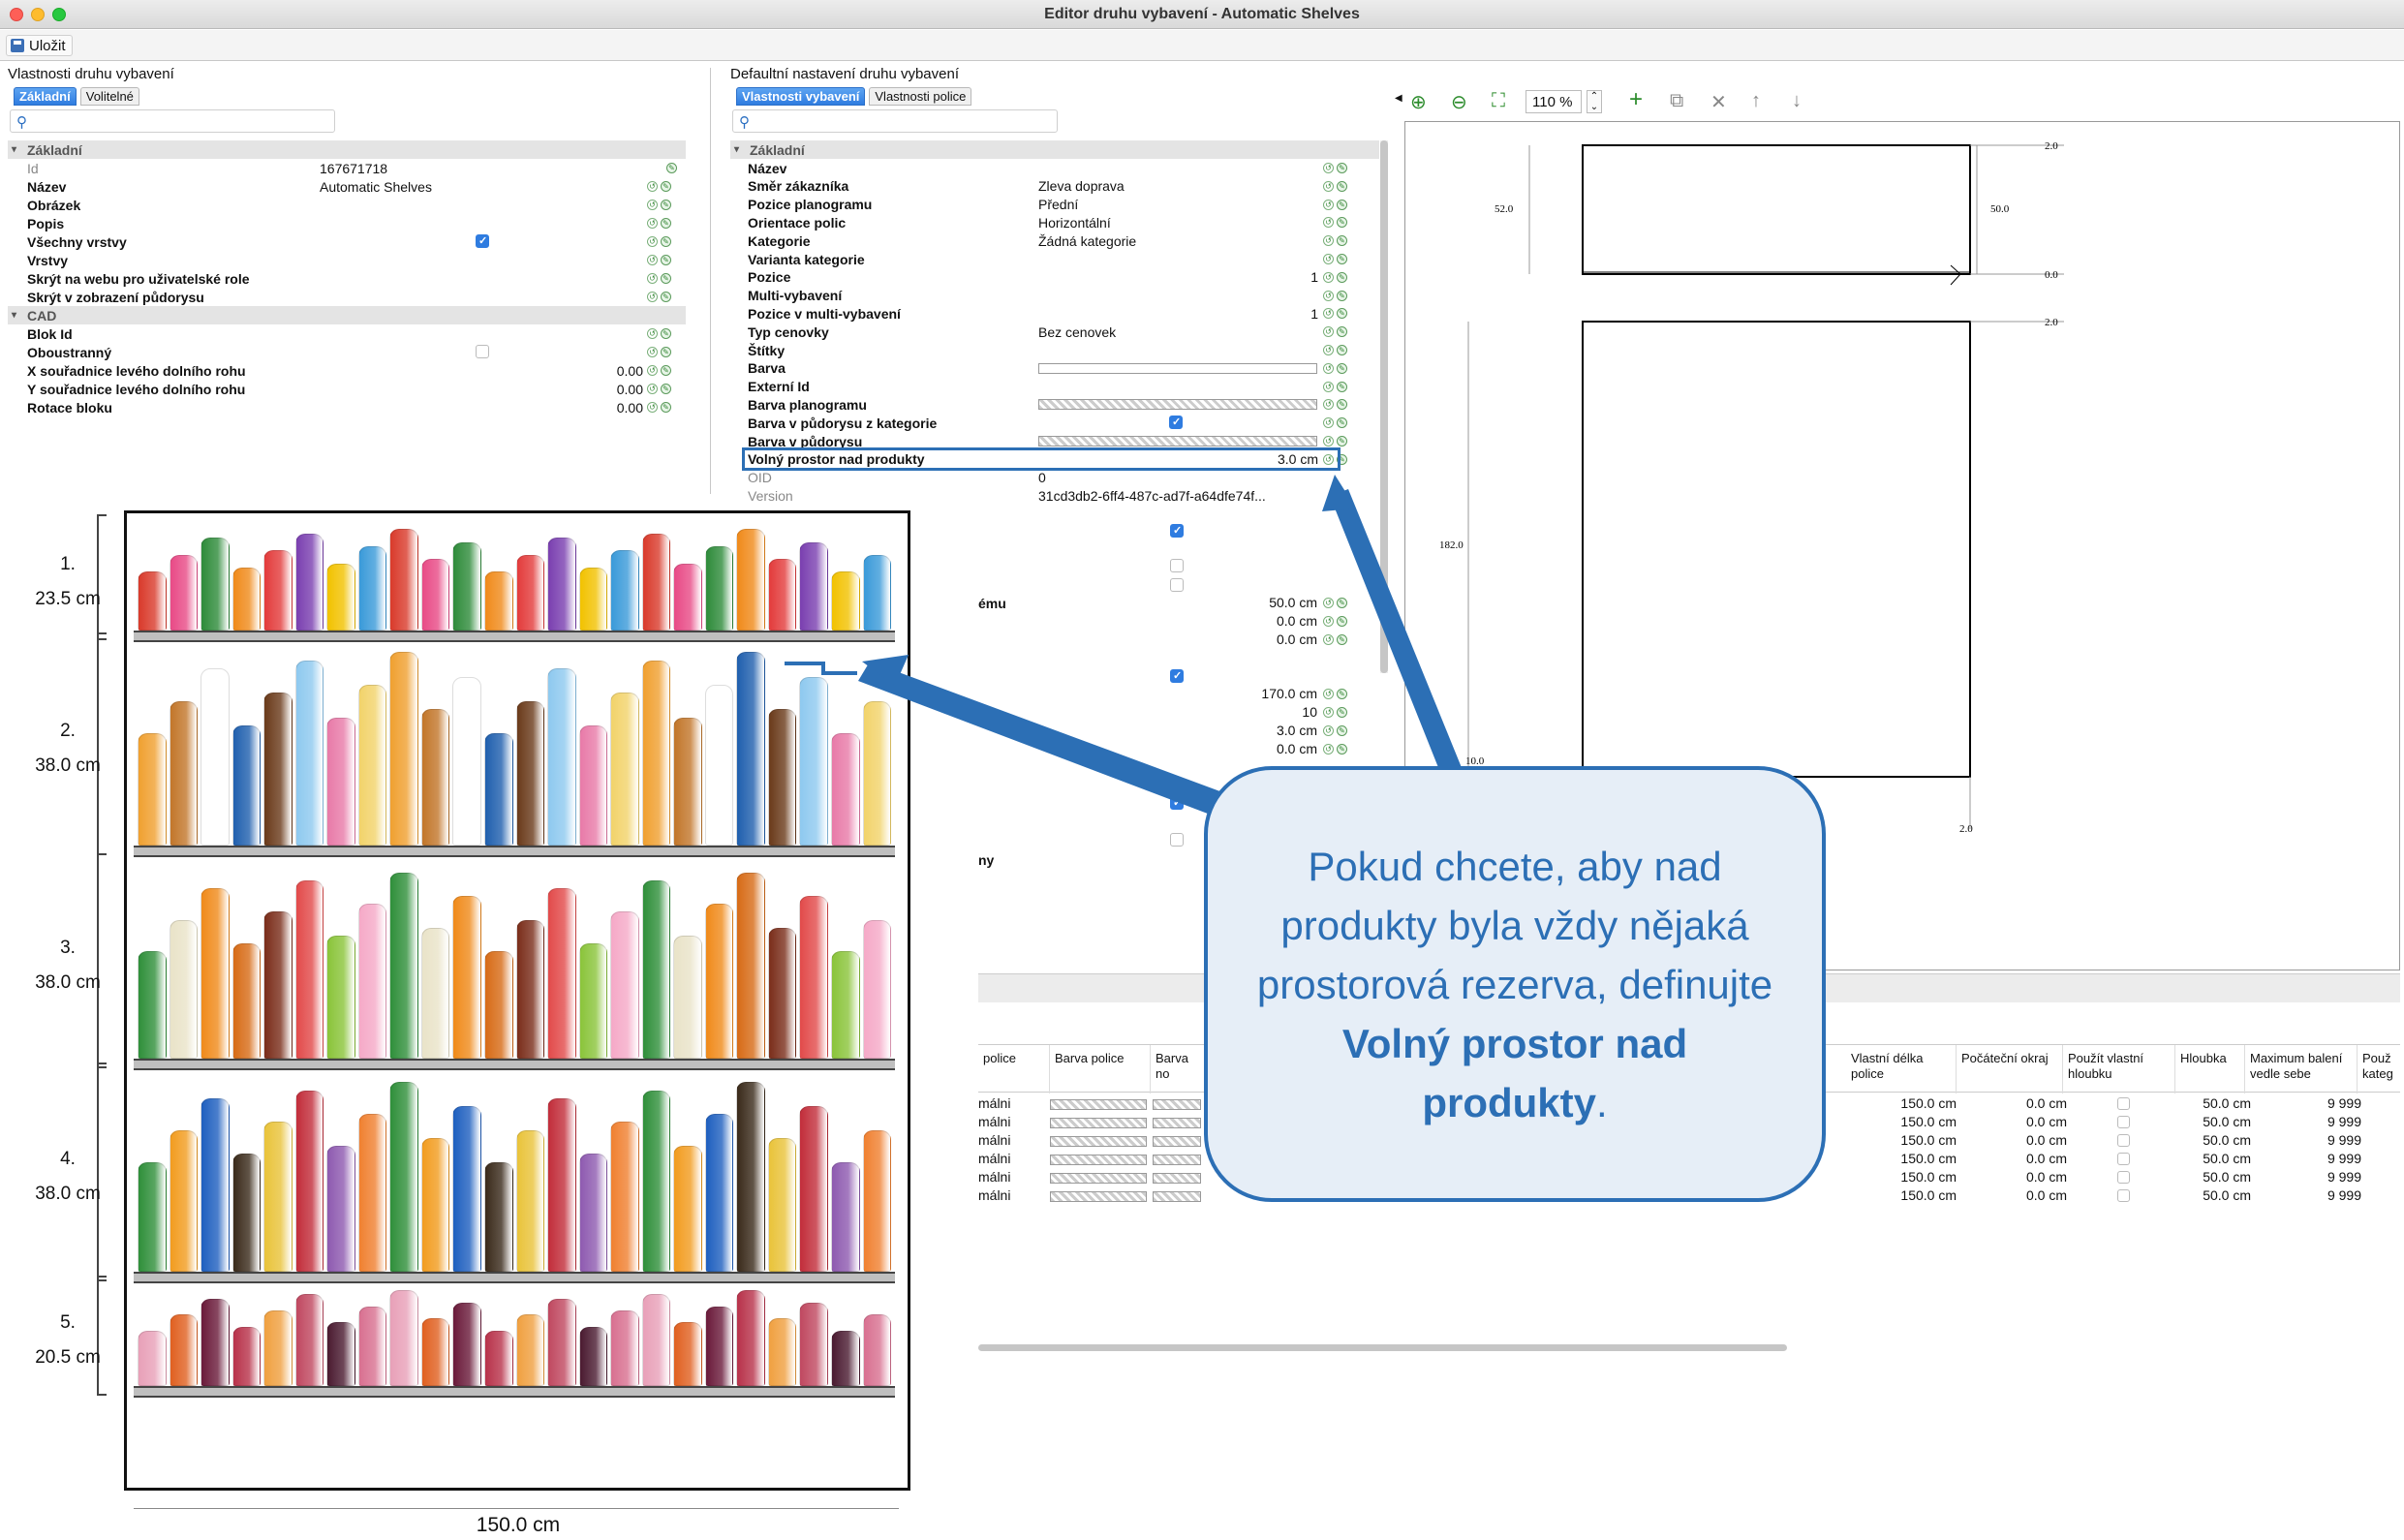 This screenshot has height=1540, width=2404. What do you see at coordinates (821, 668) in the screenshot?
I see `space-marker` at bounding box center [821, 668].